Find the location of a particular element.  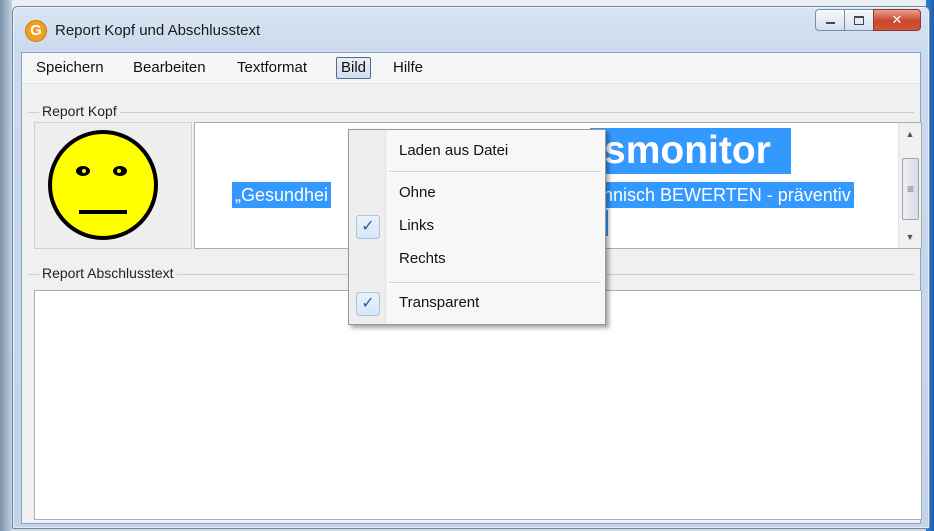

menu-item-links: ✓ Links is located at coordinates (477, 226).